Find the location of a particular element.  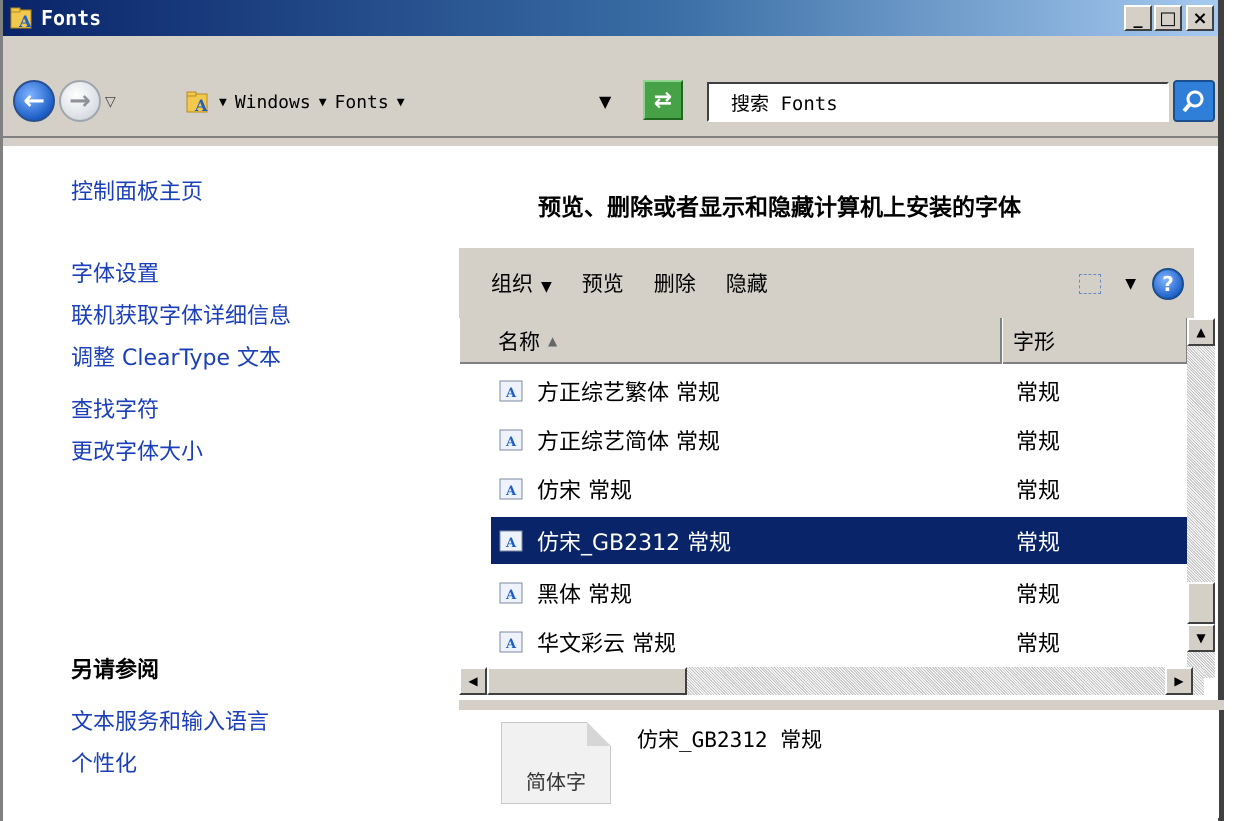

command-toolbar: 组织 ▼ 预览 删除 隐藏 ▼ ? is located at coordinates (826, 283).